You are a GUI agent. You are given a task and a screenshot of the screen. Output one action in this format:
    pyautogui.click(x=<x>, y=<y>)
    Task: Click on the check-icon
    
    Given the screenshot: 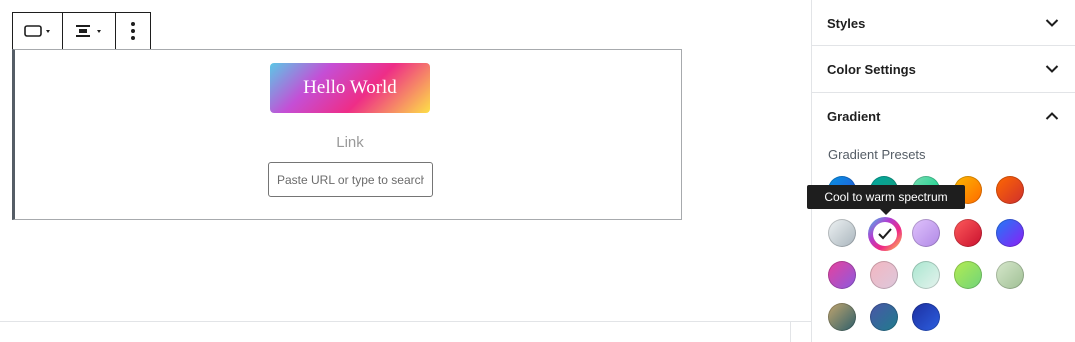 What is the action you would take?
    pyautogui.click(x=885, y=234)
    